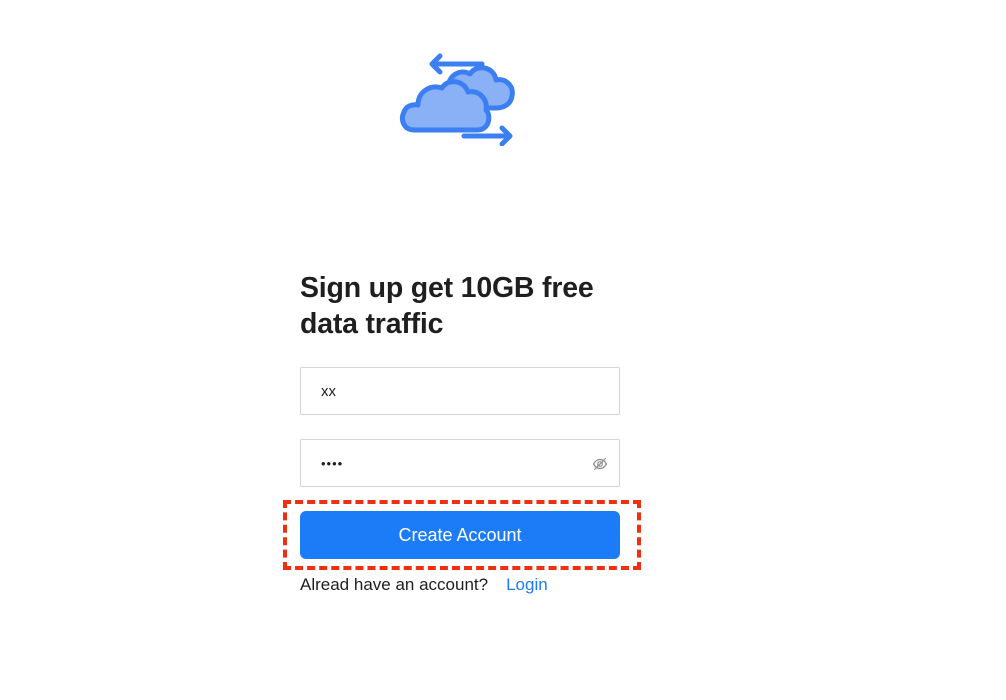  Describe the element at coordinates (600, 464) in the screenshot. I see `eye-slash-icon` at that location.